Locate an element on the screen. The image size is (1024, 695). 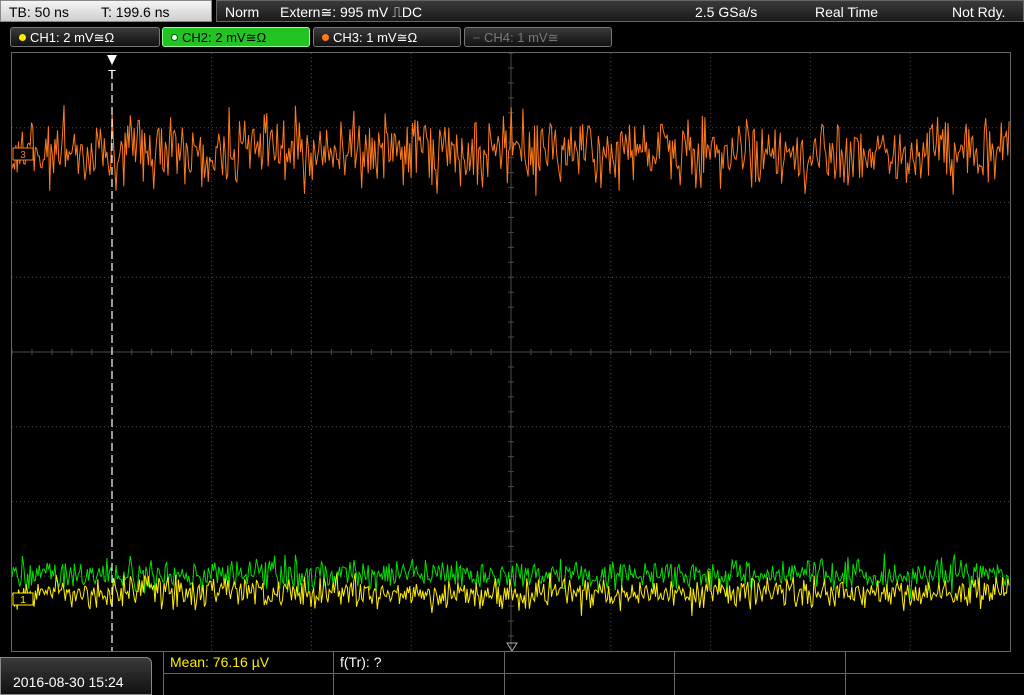
channel-1-button: CH1: 2 mV≅Ω is located at coordinates (85, 37).